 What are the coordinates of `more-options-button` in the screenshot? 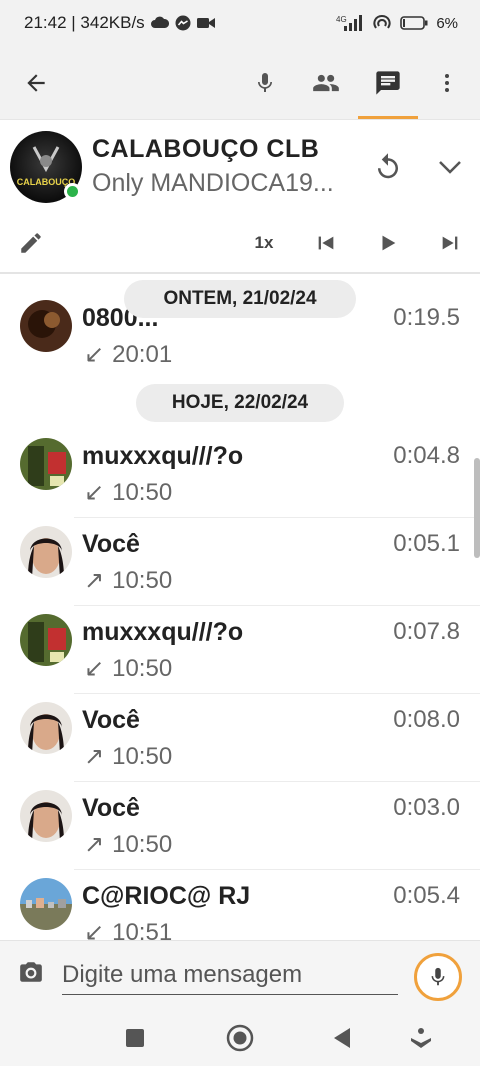 It's located at (447, 83).